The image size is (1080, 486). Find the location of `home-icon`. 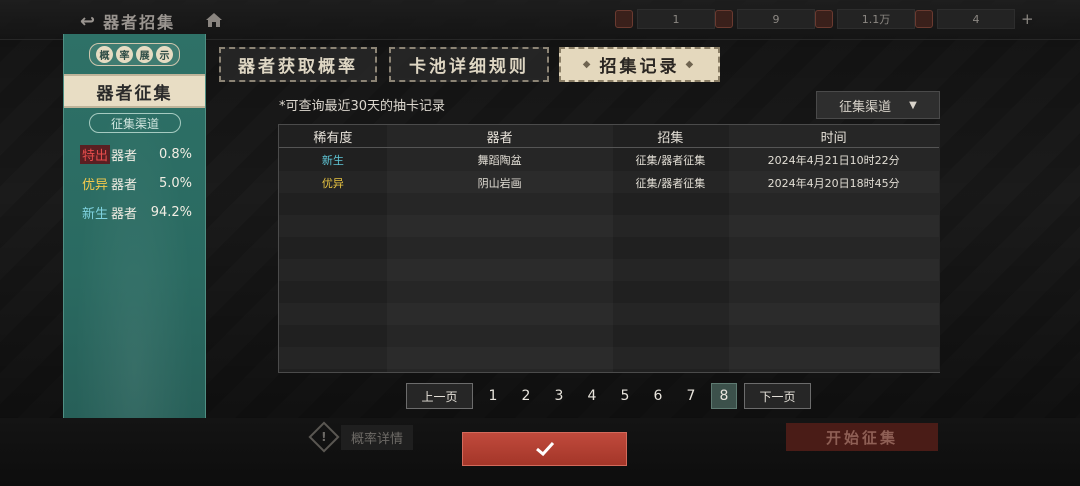

home-icon is located at coordinates (214, 20).